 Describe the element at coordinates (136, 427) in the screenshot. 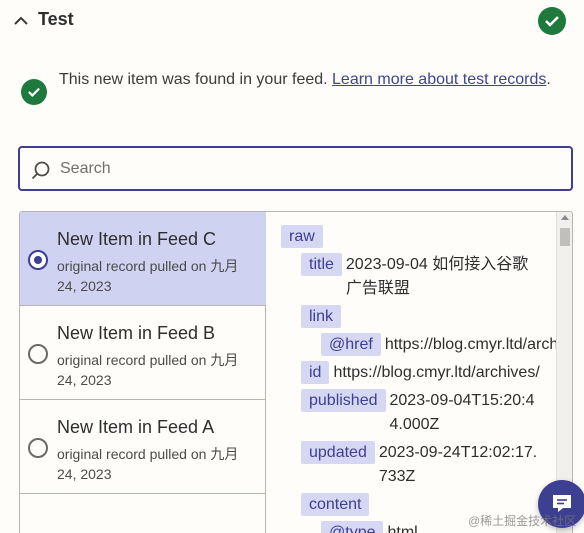

I see `record-title: New Item in Feed A` at that location.